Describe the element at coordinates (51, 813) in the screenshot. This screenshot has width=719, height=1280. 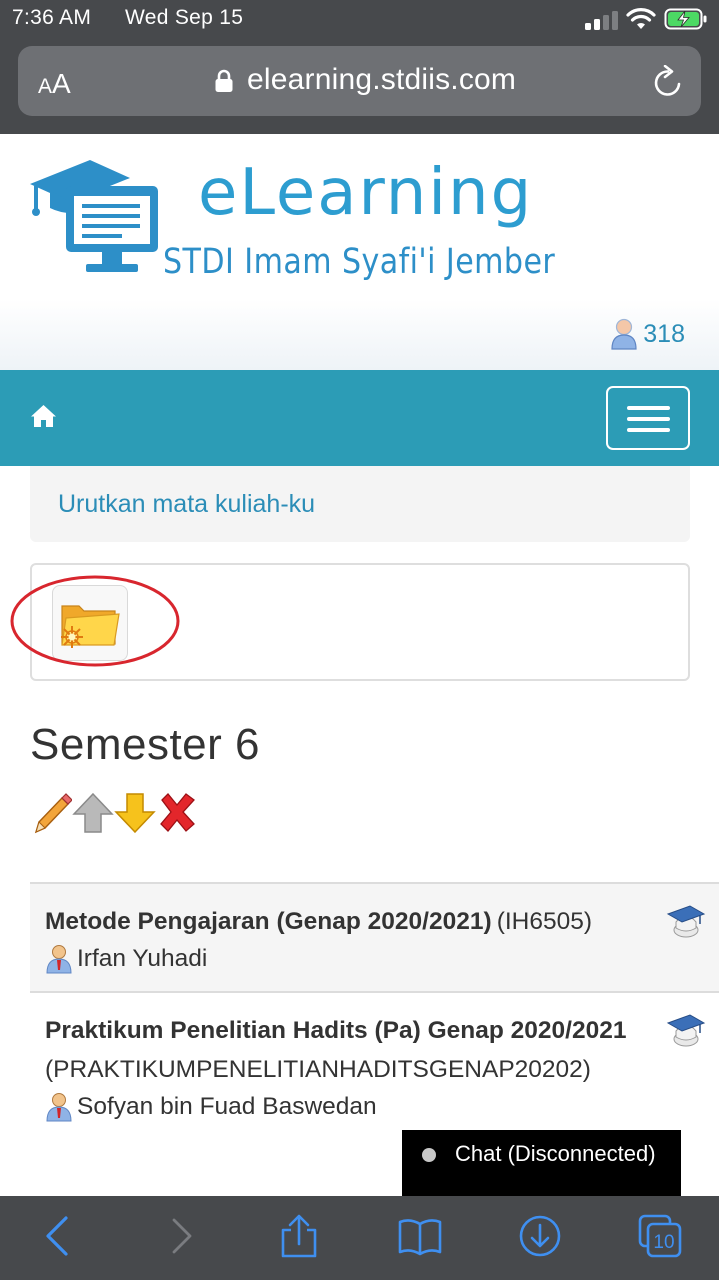
I see `edit-pencil-icon` at that location.